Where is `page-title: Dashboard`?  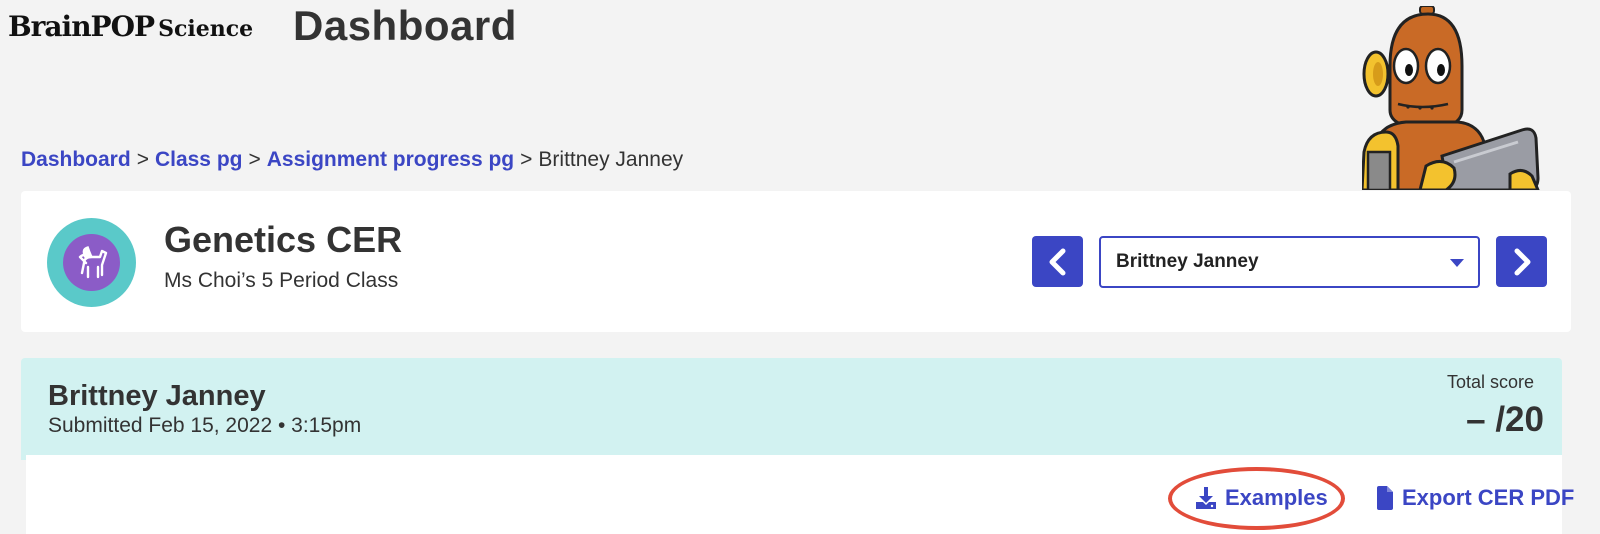 page-title: Dashboard is located at coordinates (405, 25).